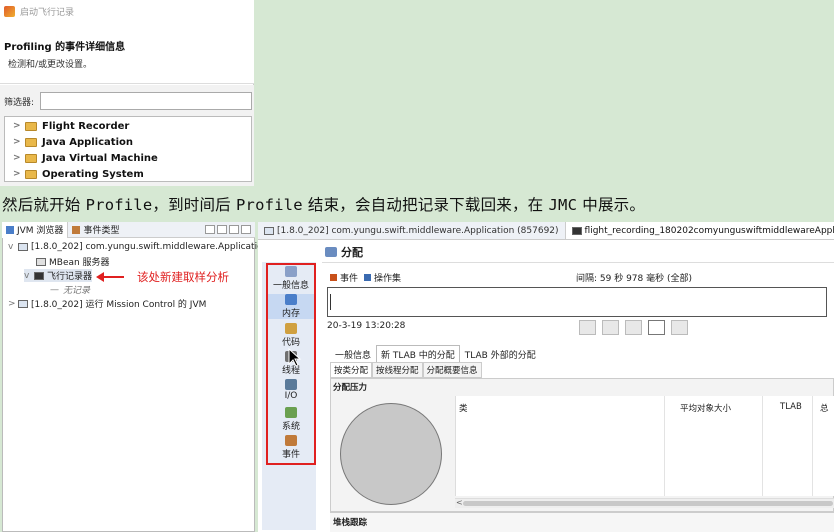  I want to click on dialog-header, so click(127, 53).